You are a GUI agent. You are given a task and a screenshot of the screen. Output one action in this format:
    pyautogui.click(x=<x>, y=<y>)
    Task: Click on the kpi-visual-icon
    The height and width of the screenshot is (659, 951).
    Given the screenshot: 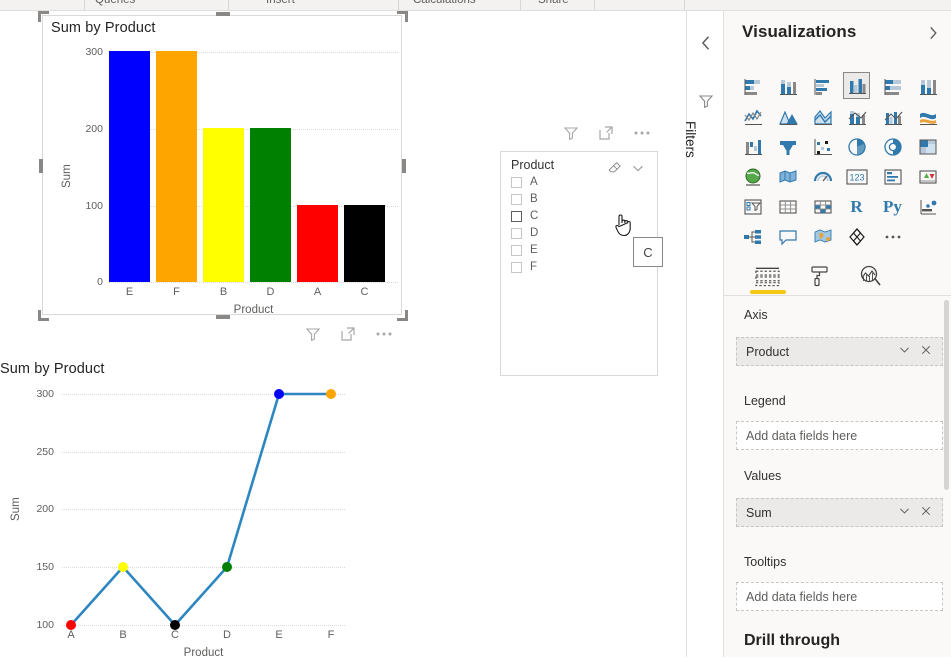 What is the action you would take?
    pyautogui.click(x=927, y=176)
    